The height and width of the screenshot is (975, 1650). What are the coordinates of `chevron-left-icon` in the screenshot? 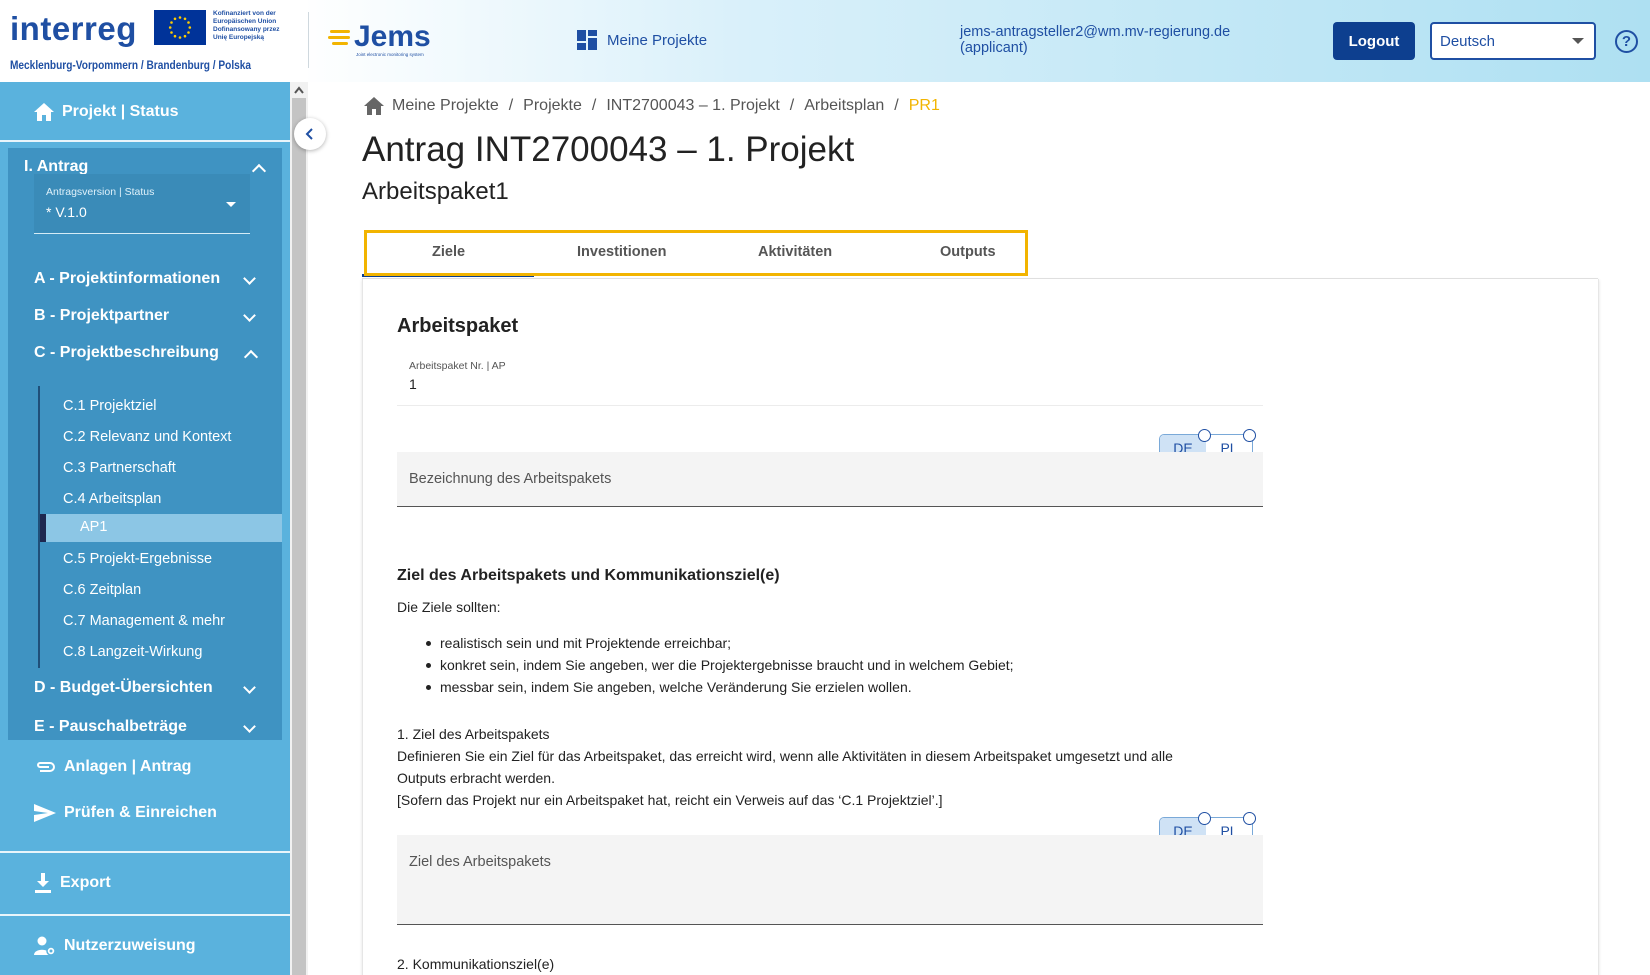 It's located at (309, 134).